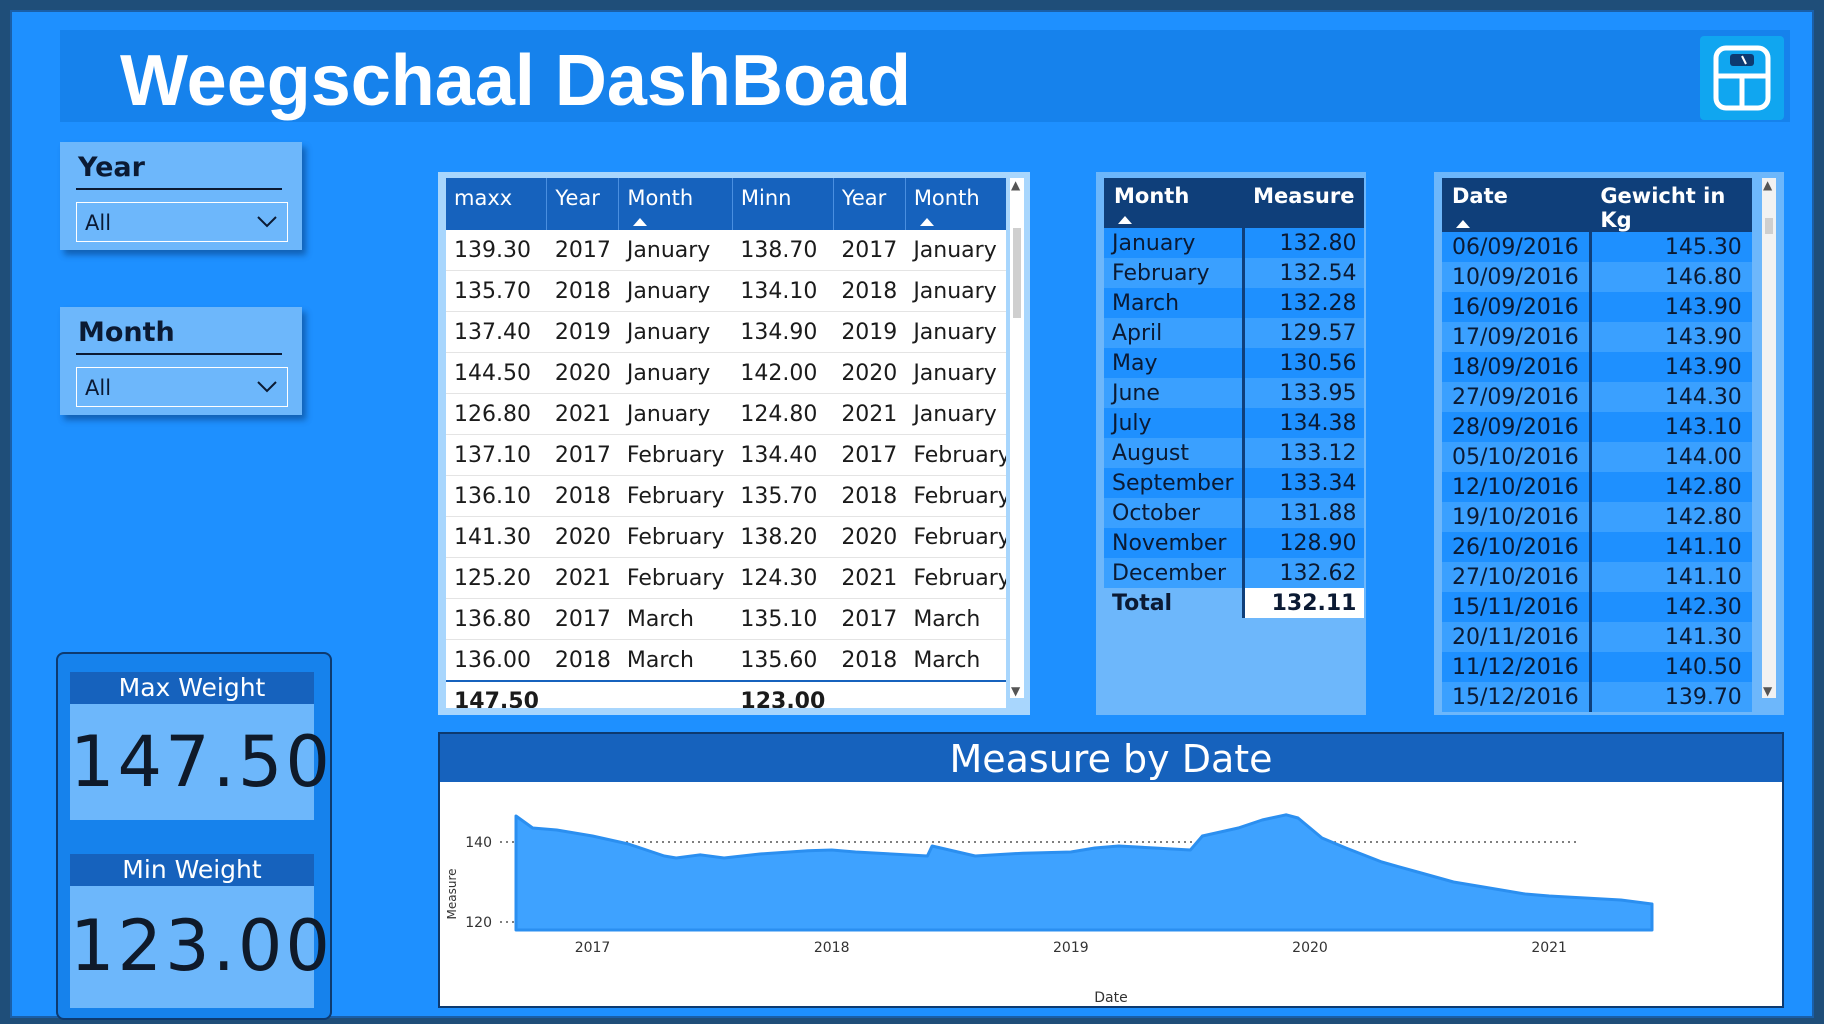 The height and width of the screenshot is (1024, 1824). I want to click on table-row: 10/09/2016 146.80, so click(1597, 277).